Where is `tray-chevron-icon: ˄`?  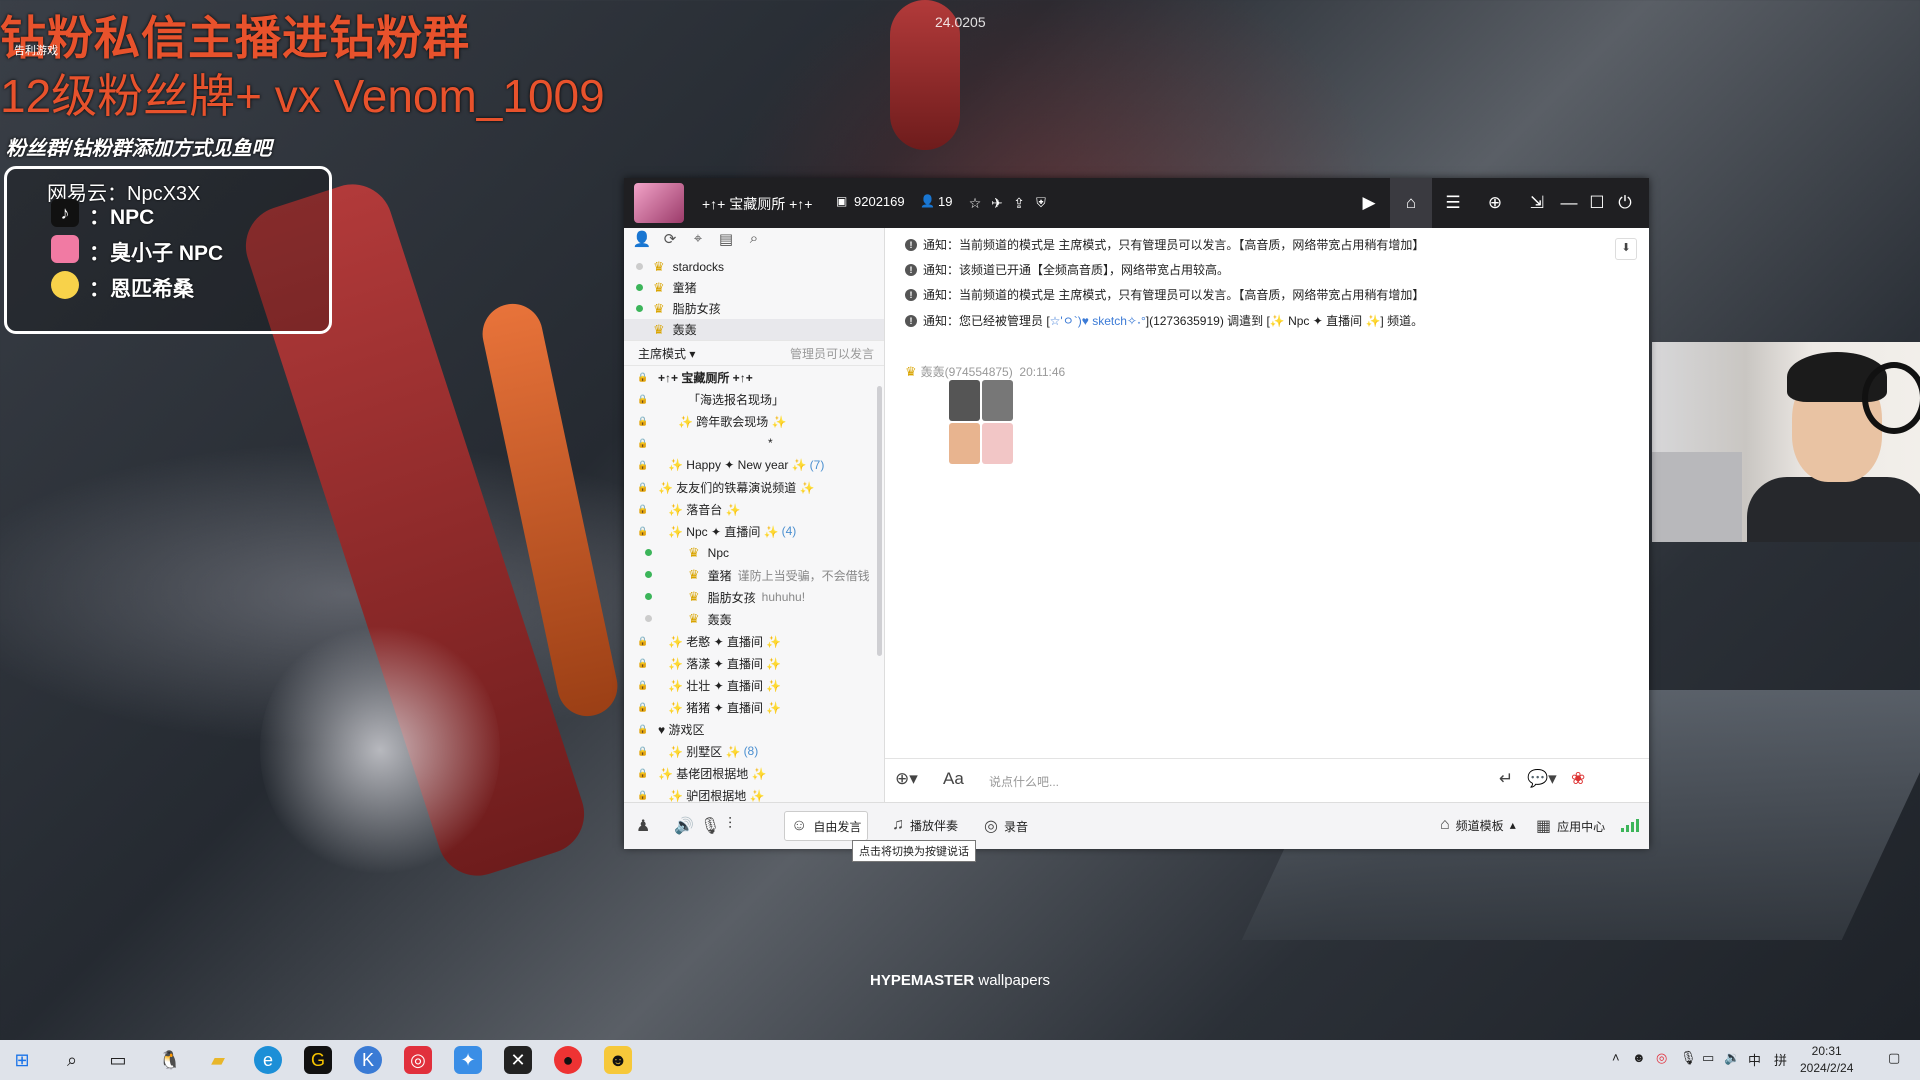
tray-chevron-icon: ˄ is located at coordinates (1616, 1057).